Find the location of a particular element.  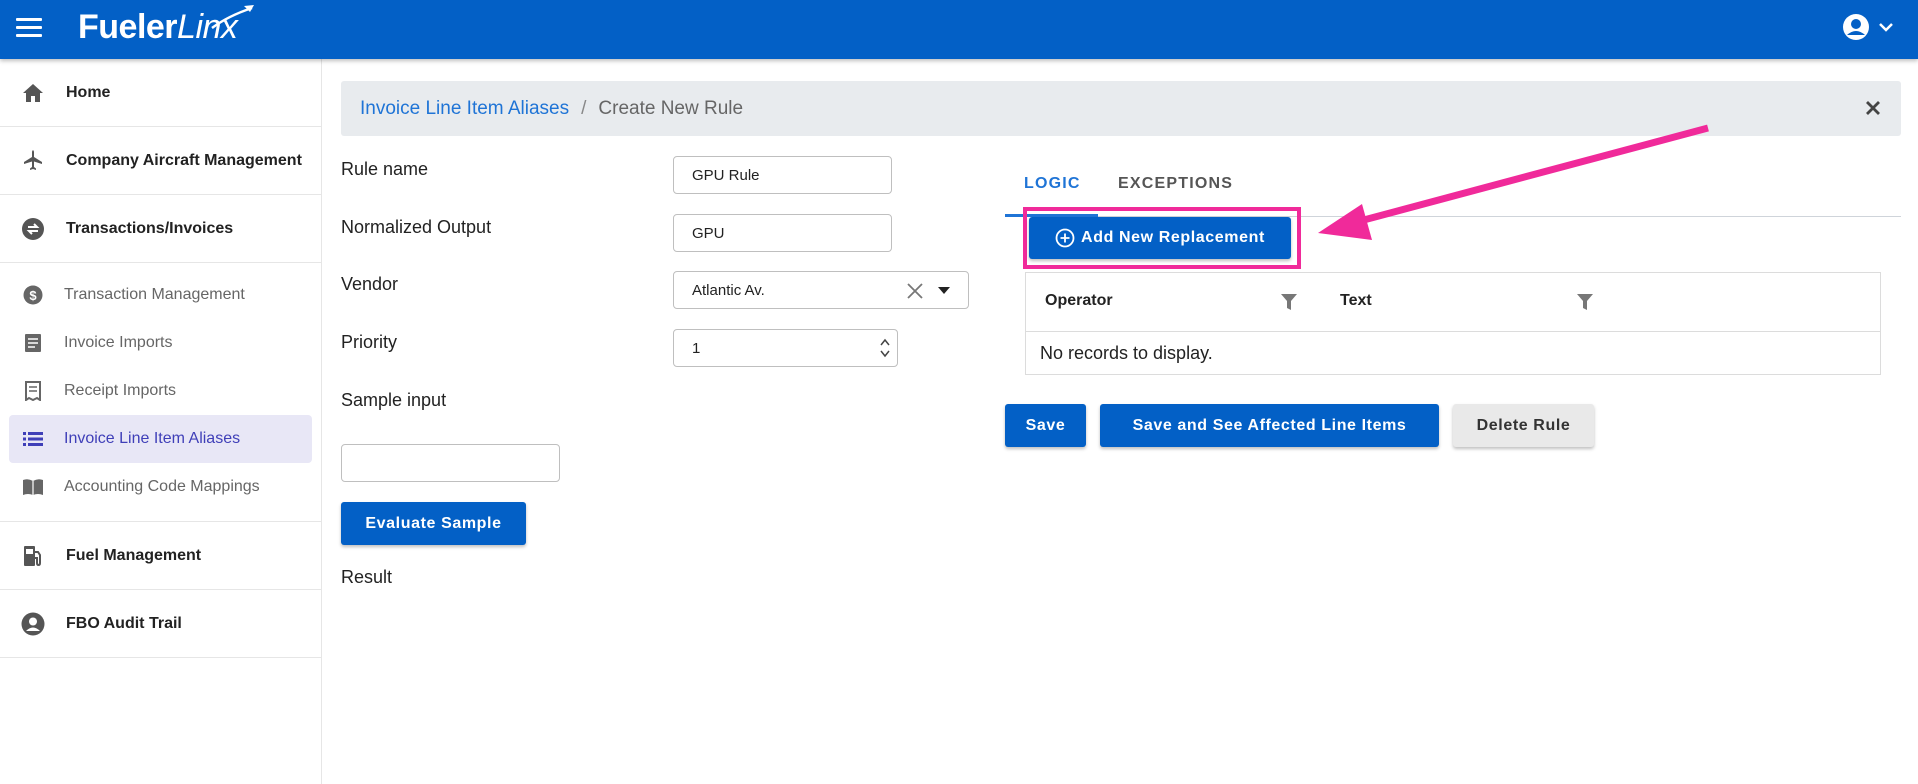

account-circle-icon is located at coordinates (1856, 27).